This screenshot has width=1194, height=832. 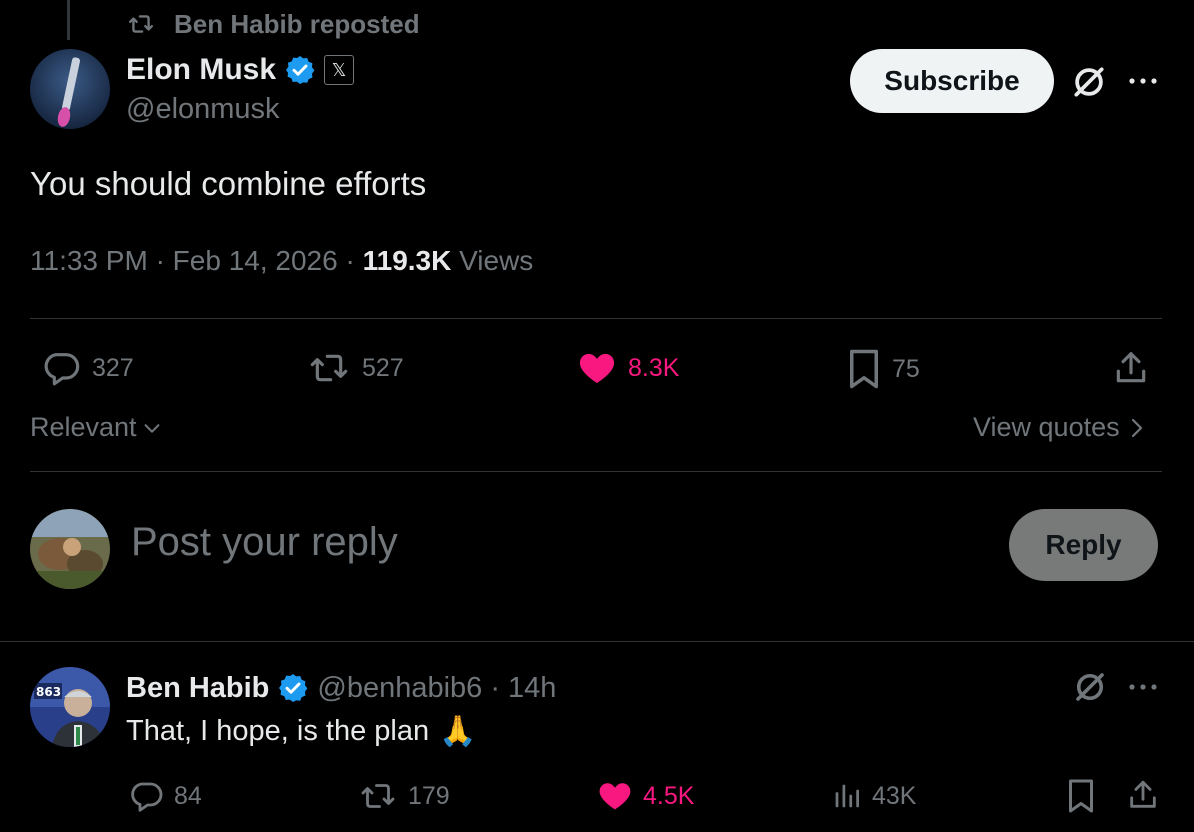 I want to click on reply-author-name: Ben Habib, so click(x=197, y=688).